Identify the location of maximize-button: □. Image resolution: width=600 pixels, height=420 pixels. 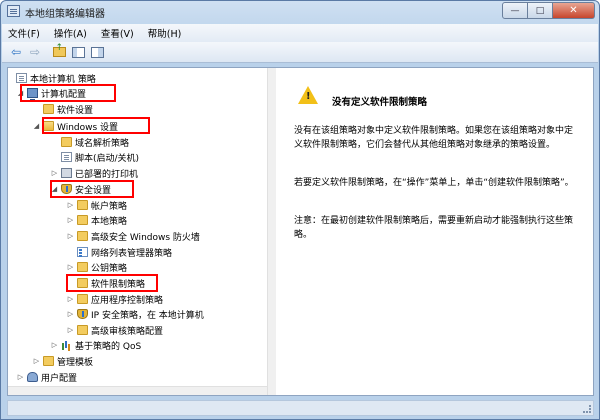
(540, 10).